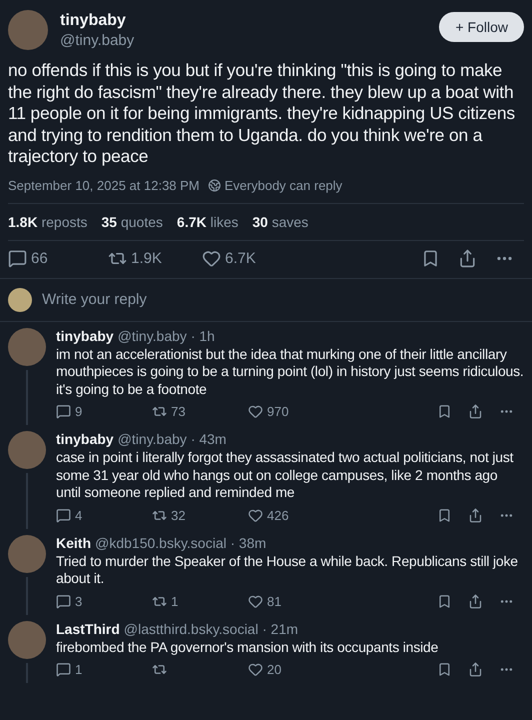  Describe the element at coordinates (274, 669) in the screenshot. I see `like-count: 20` at that location.